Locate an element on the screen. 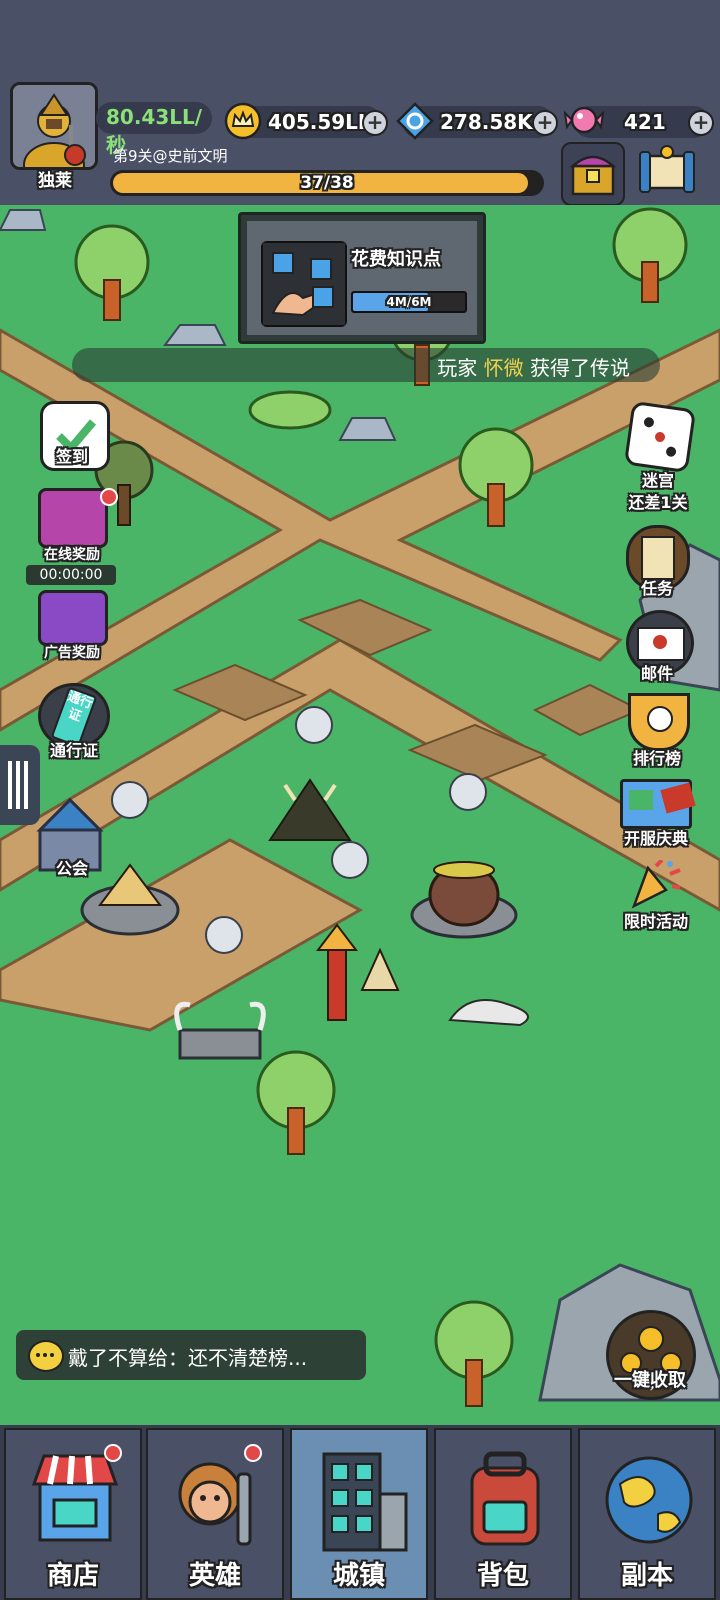 The image size is (720, 1600). pass-button: 通行证 通行证 is located at coordinates (74, 723).